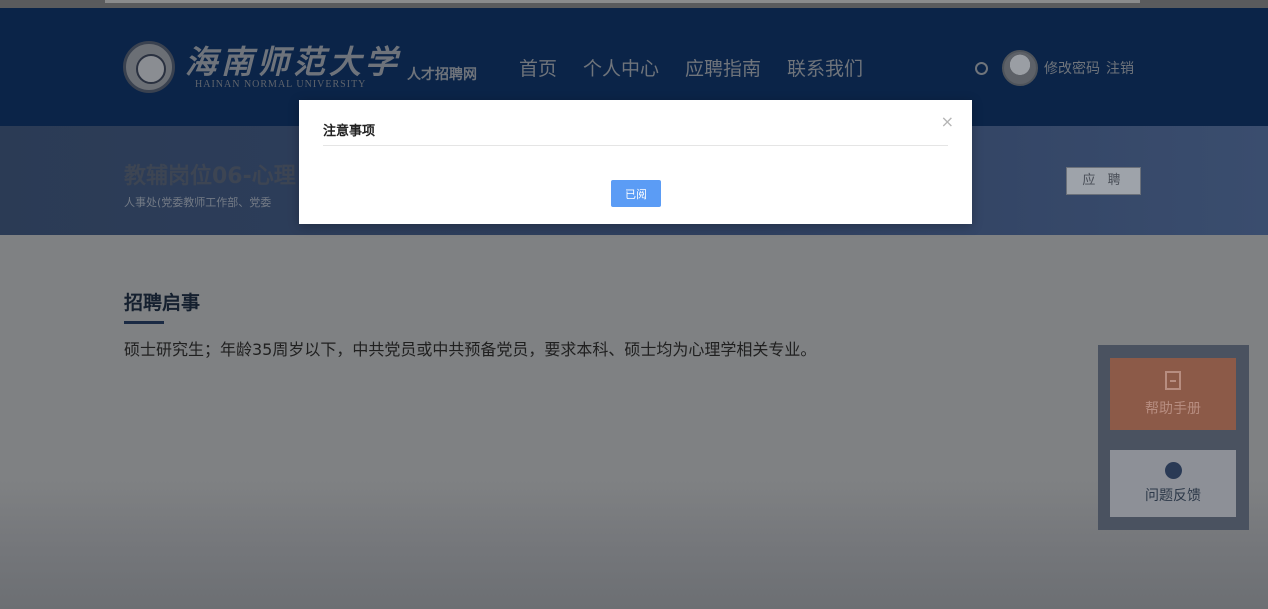  I want to click on section-title: 招聘启事, so click(162, 303).